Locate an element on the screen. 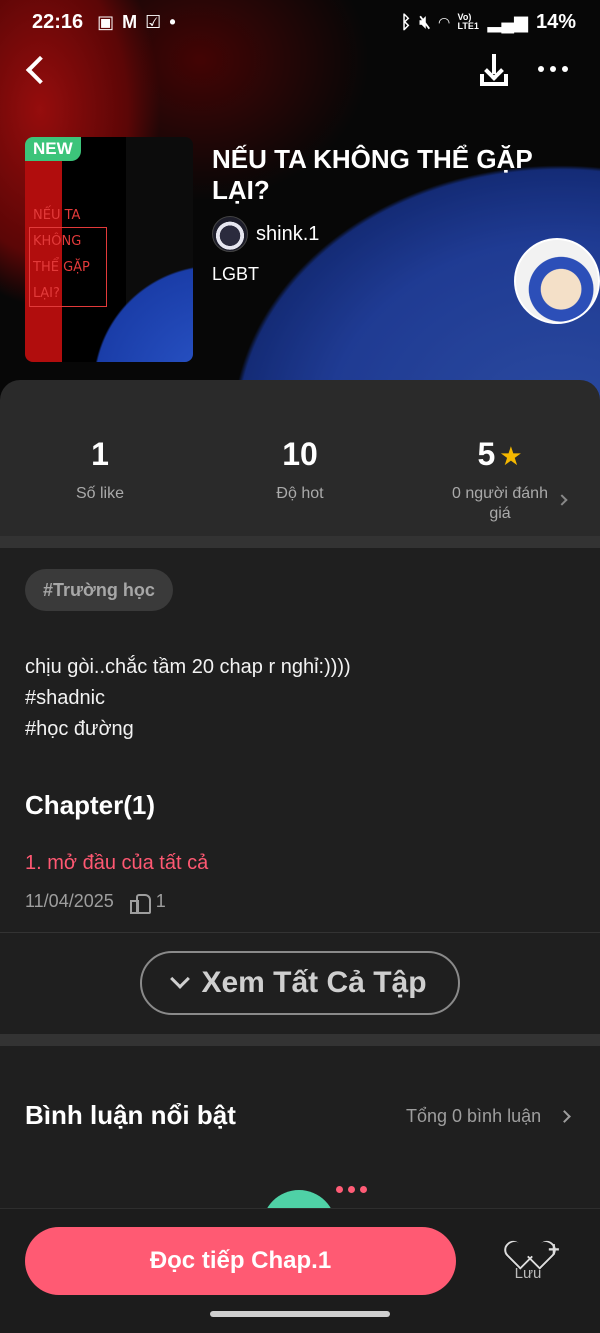  comments-total-link: Tổng 0 bình luận is located at coordinates (473, 1116).